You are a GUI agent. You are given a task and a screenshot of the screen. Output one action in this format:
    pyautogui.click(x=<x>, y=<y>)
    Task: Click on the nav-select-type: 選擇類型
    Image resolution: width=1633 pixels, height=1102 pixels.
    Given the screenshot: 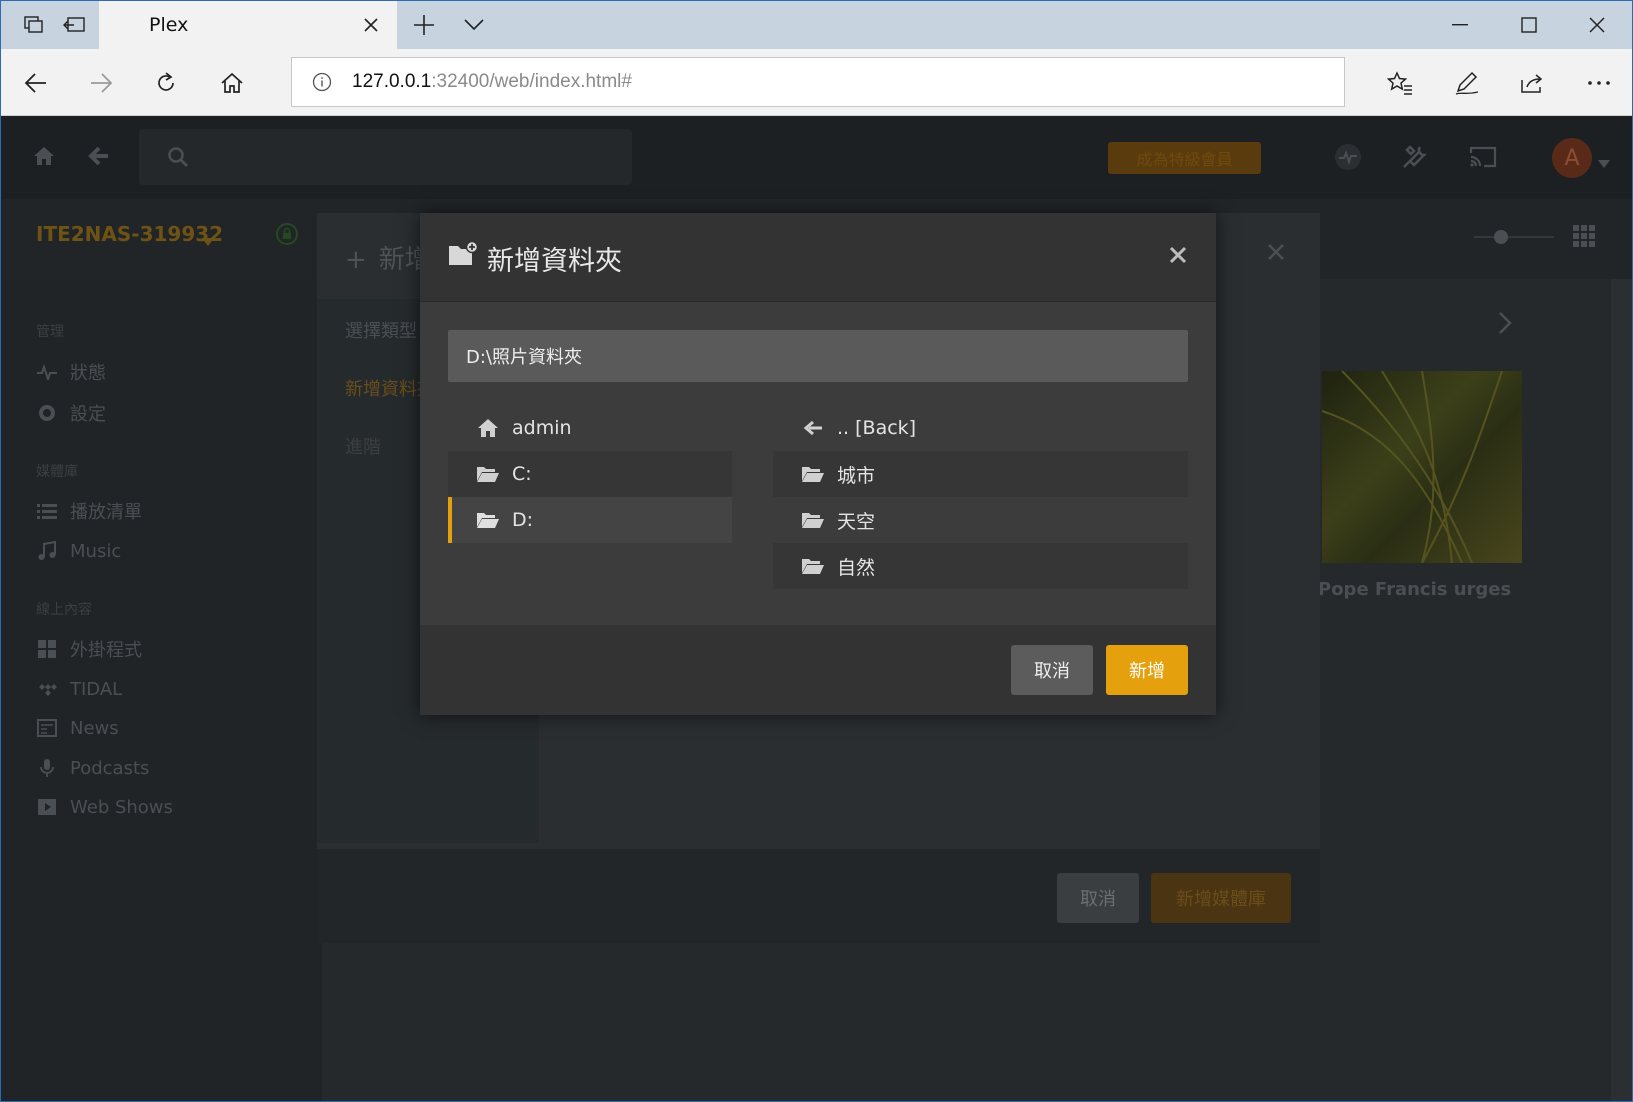 What is the action you would take?
    pyautogui.click(x=381, y=330)
    